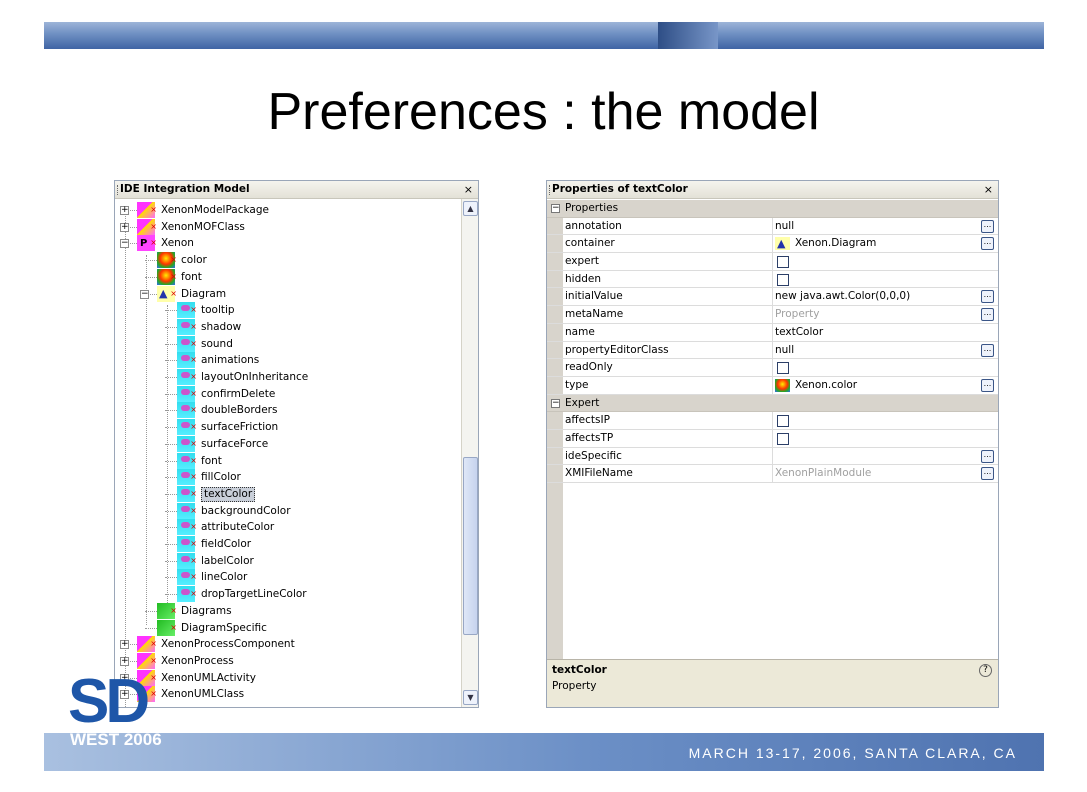  I want to click on tree-node-layoutoninheritance: × layoutOnInheritance, so click(285, 377).